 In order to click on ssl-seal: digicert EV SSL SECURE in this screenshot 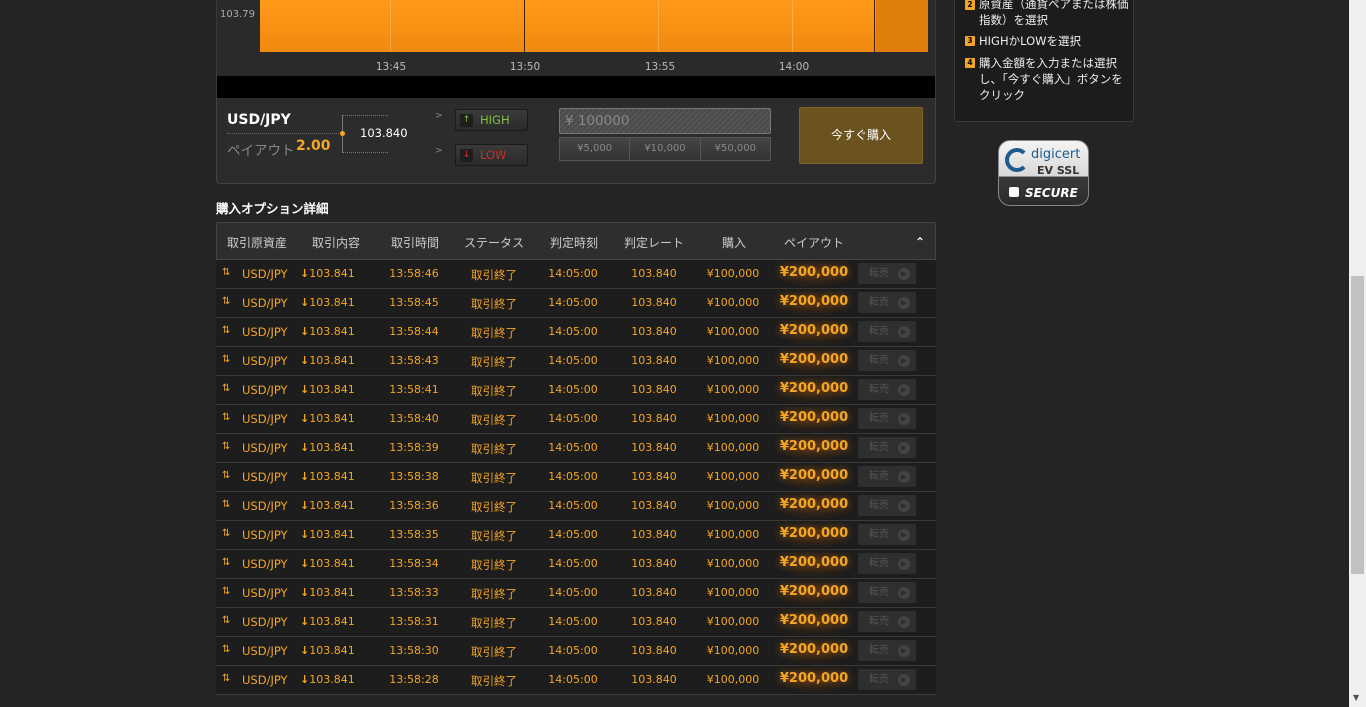, I will do `click(1043, 173)`.